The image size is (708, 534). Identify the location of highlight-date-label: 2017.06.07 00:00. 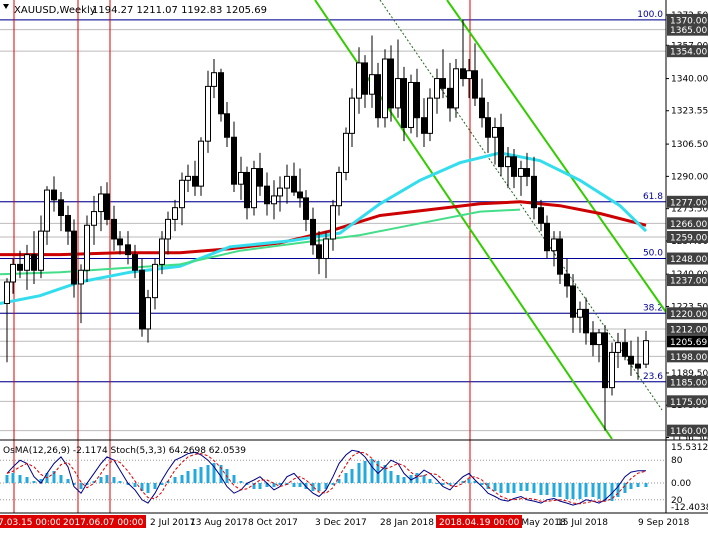
(103, 523).